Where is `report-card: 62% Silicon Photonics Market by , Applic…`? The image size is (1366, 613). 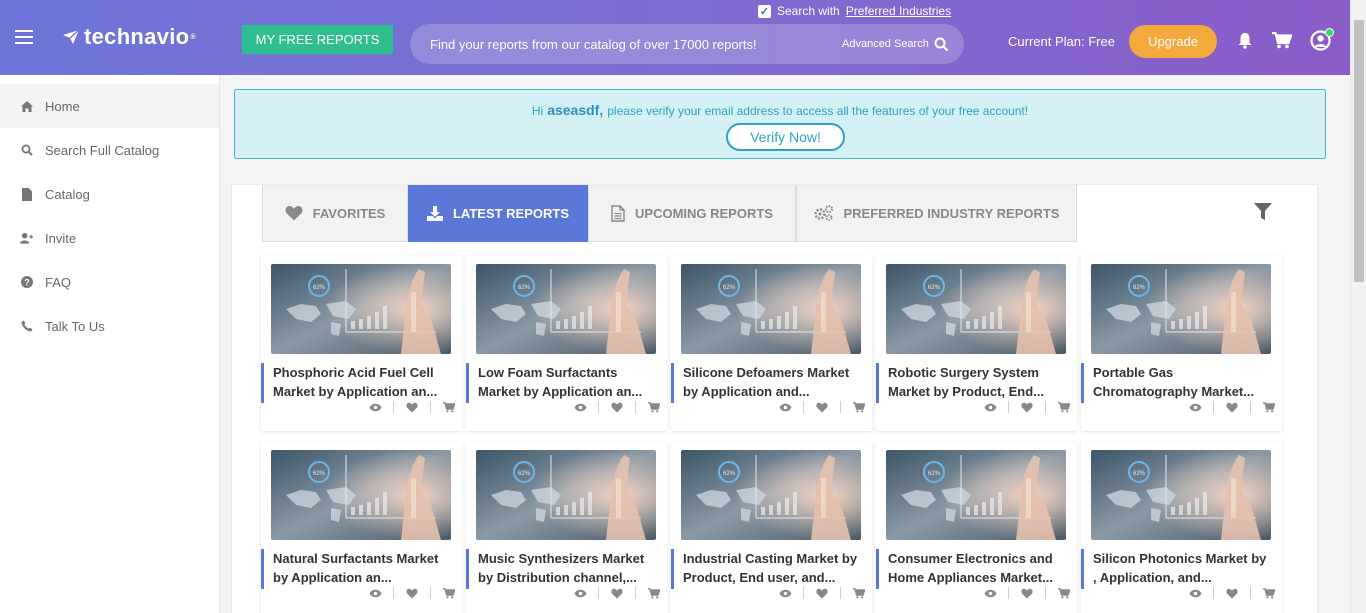
report-card: 62% Silicon Photonics Market by , Applic… is located at coordinates (1181, 527).